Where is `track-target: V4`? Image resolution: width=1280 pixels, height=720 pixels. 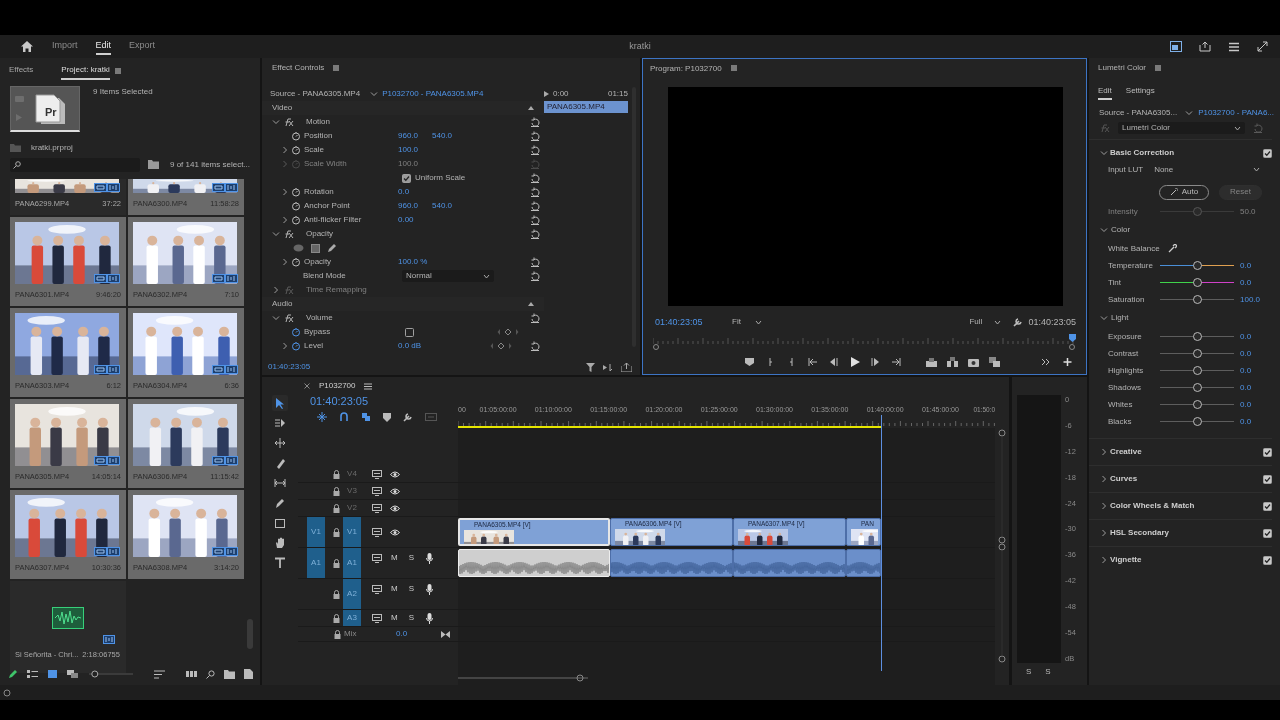
track-target: V4 is located at coordinates (352, 474).